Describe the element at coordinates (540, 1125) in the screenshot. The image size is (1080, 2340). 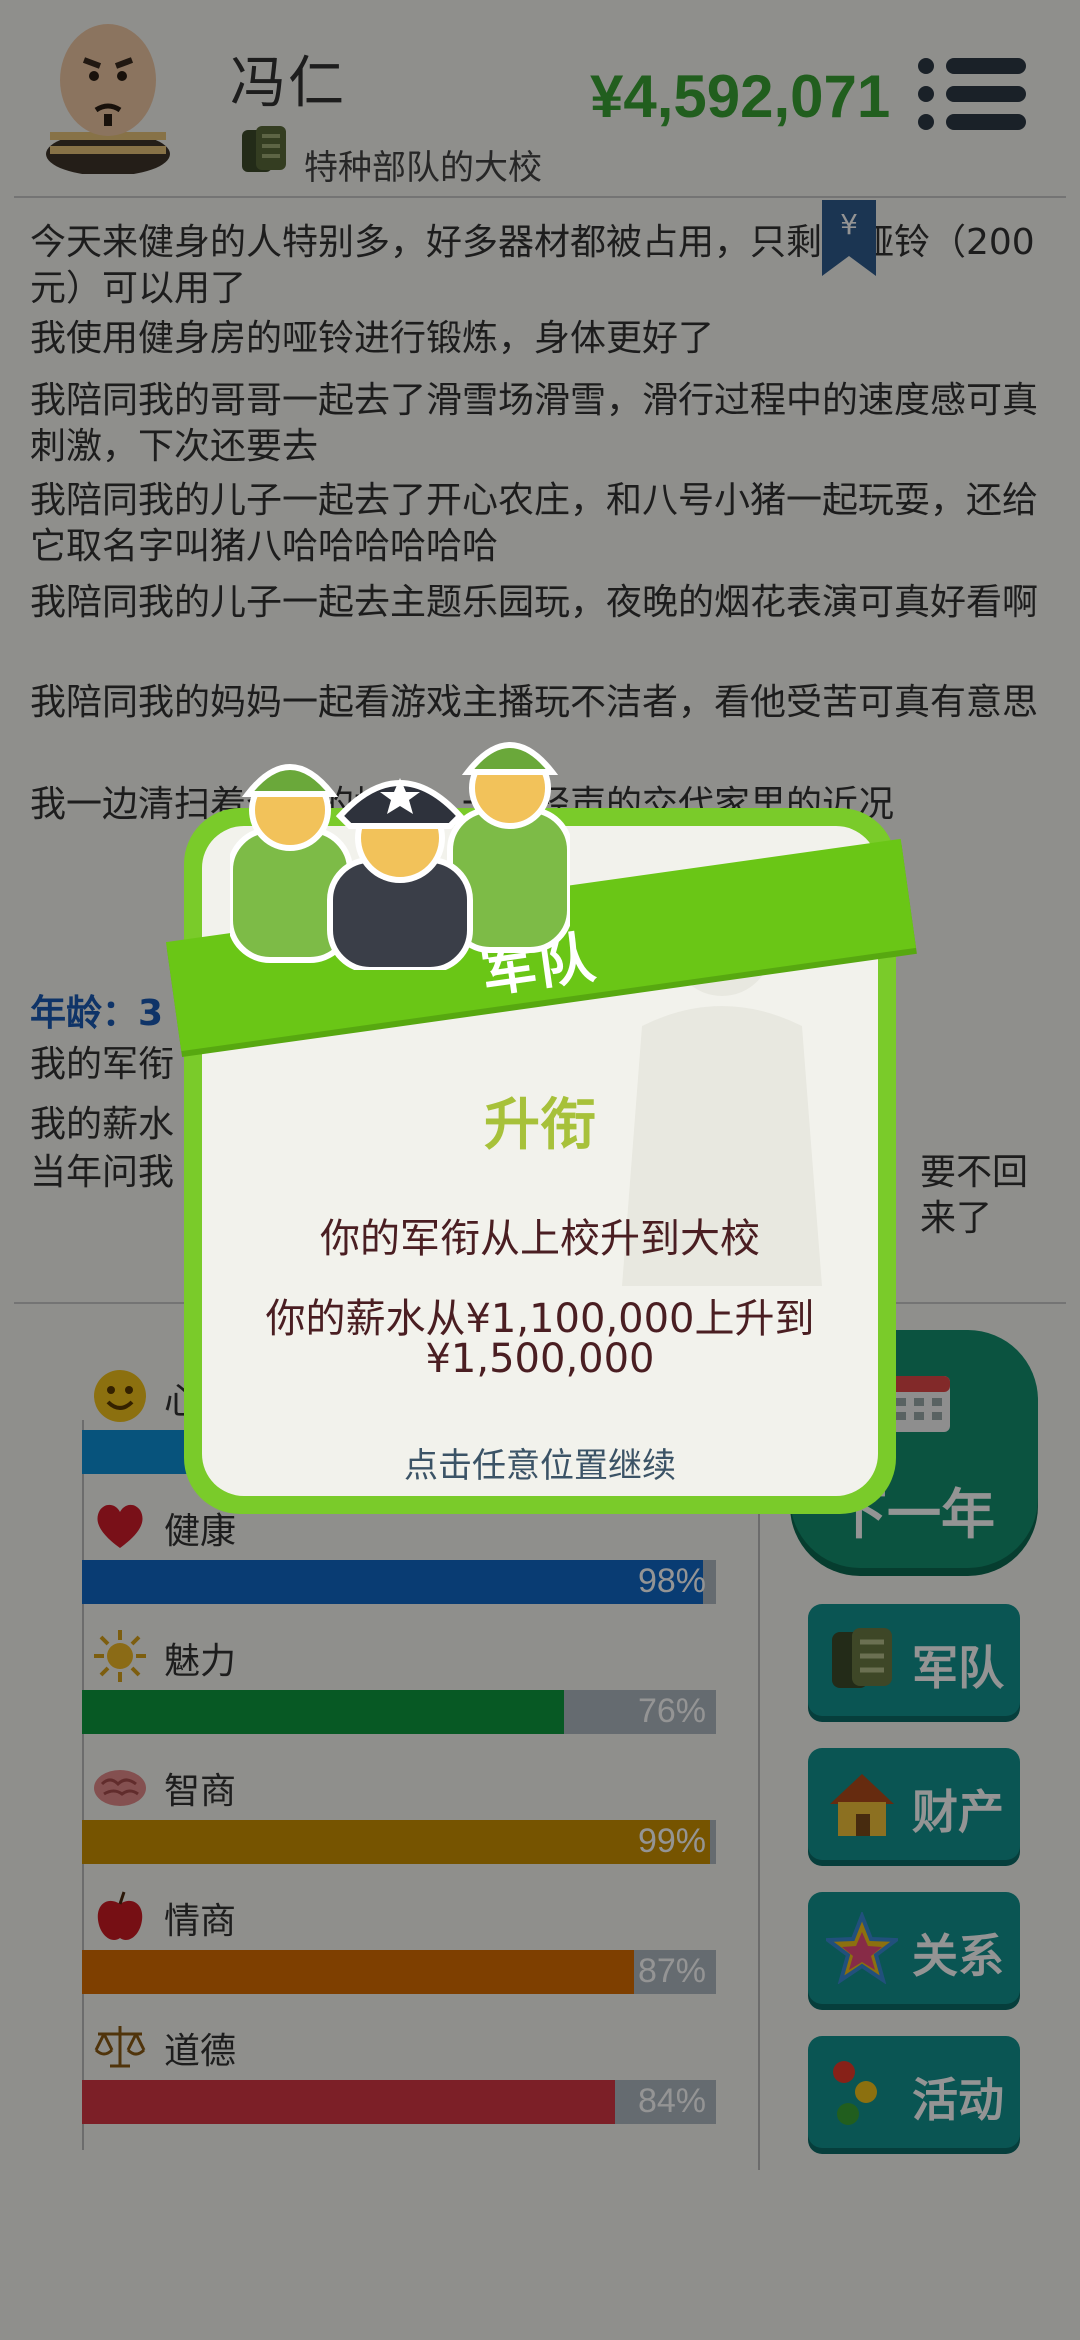
I see `dialog-title: 升衔` at that location.